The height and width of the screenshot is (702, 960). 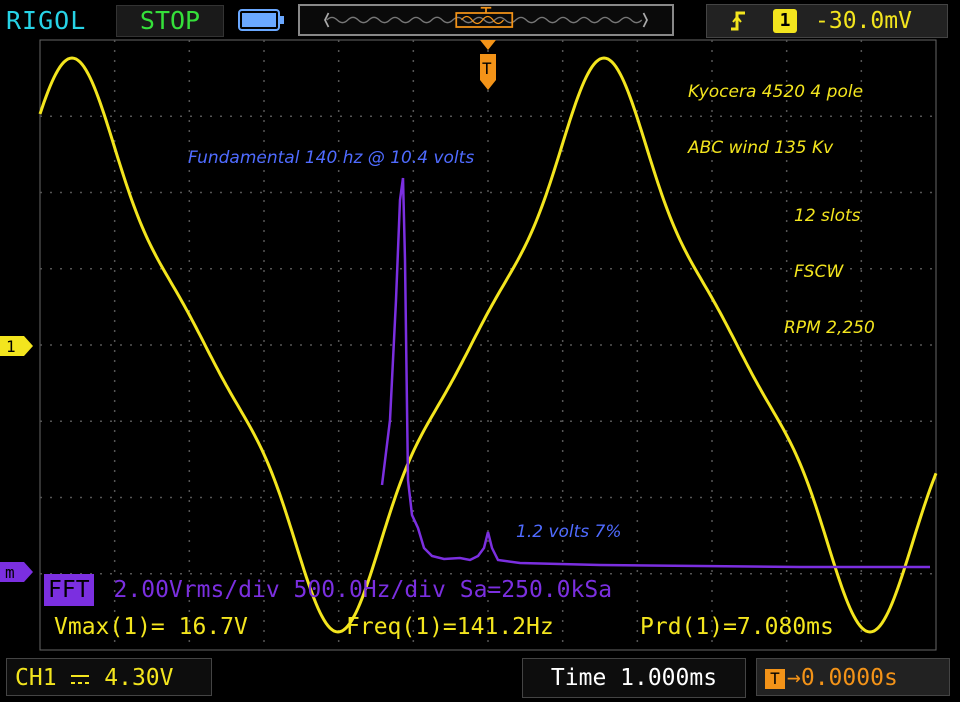 I want to click on trigger-marker-label: T, so click(x=487, y=68).